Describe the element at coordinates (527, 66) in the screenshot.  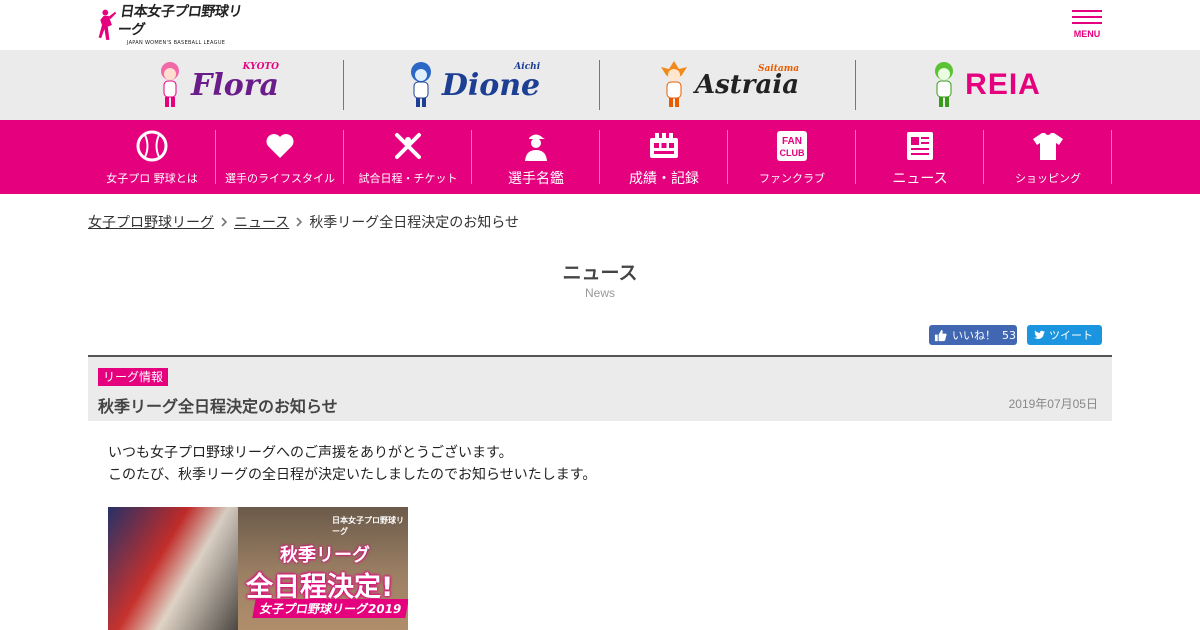
I see `team-city: Aichi` at that location.